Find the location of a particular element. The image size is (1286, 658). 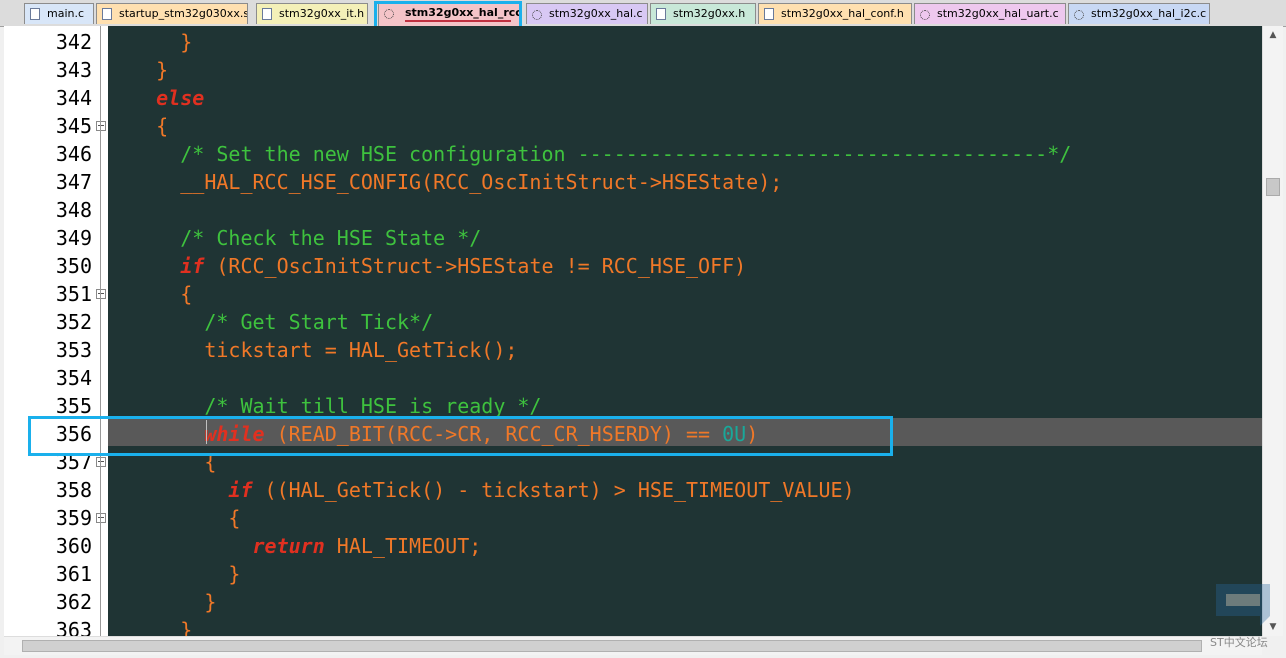

code-line: return HAL_TIMEOUT; is located at coordinates (295, 546).